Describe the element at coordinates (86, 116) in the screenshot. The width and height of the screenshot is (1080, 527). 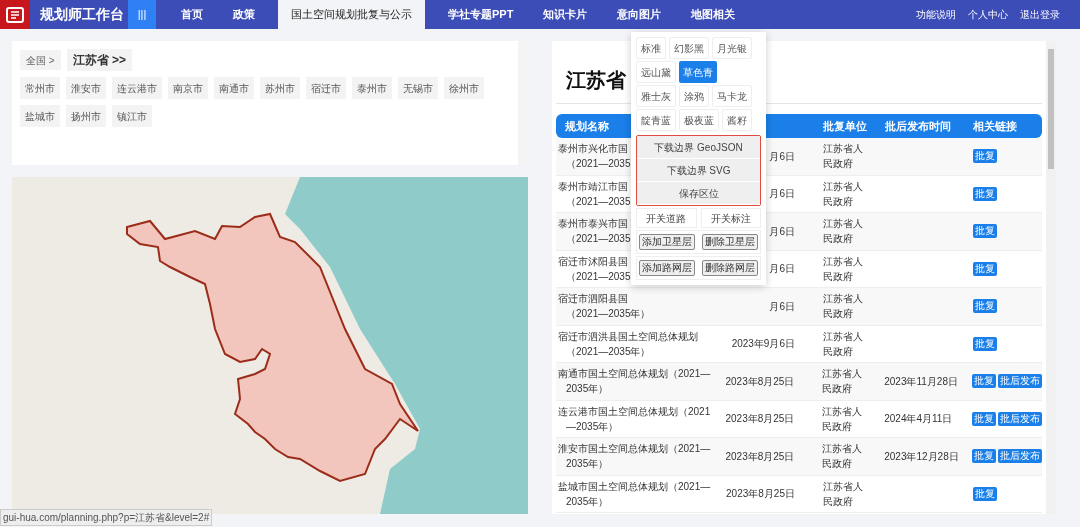
I see `city-chip: 扬州市` at that location.